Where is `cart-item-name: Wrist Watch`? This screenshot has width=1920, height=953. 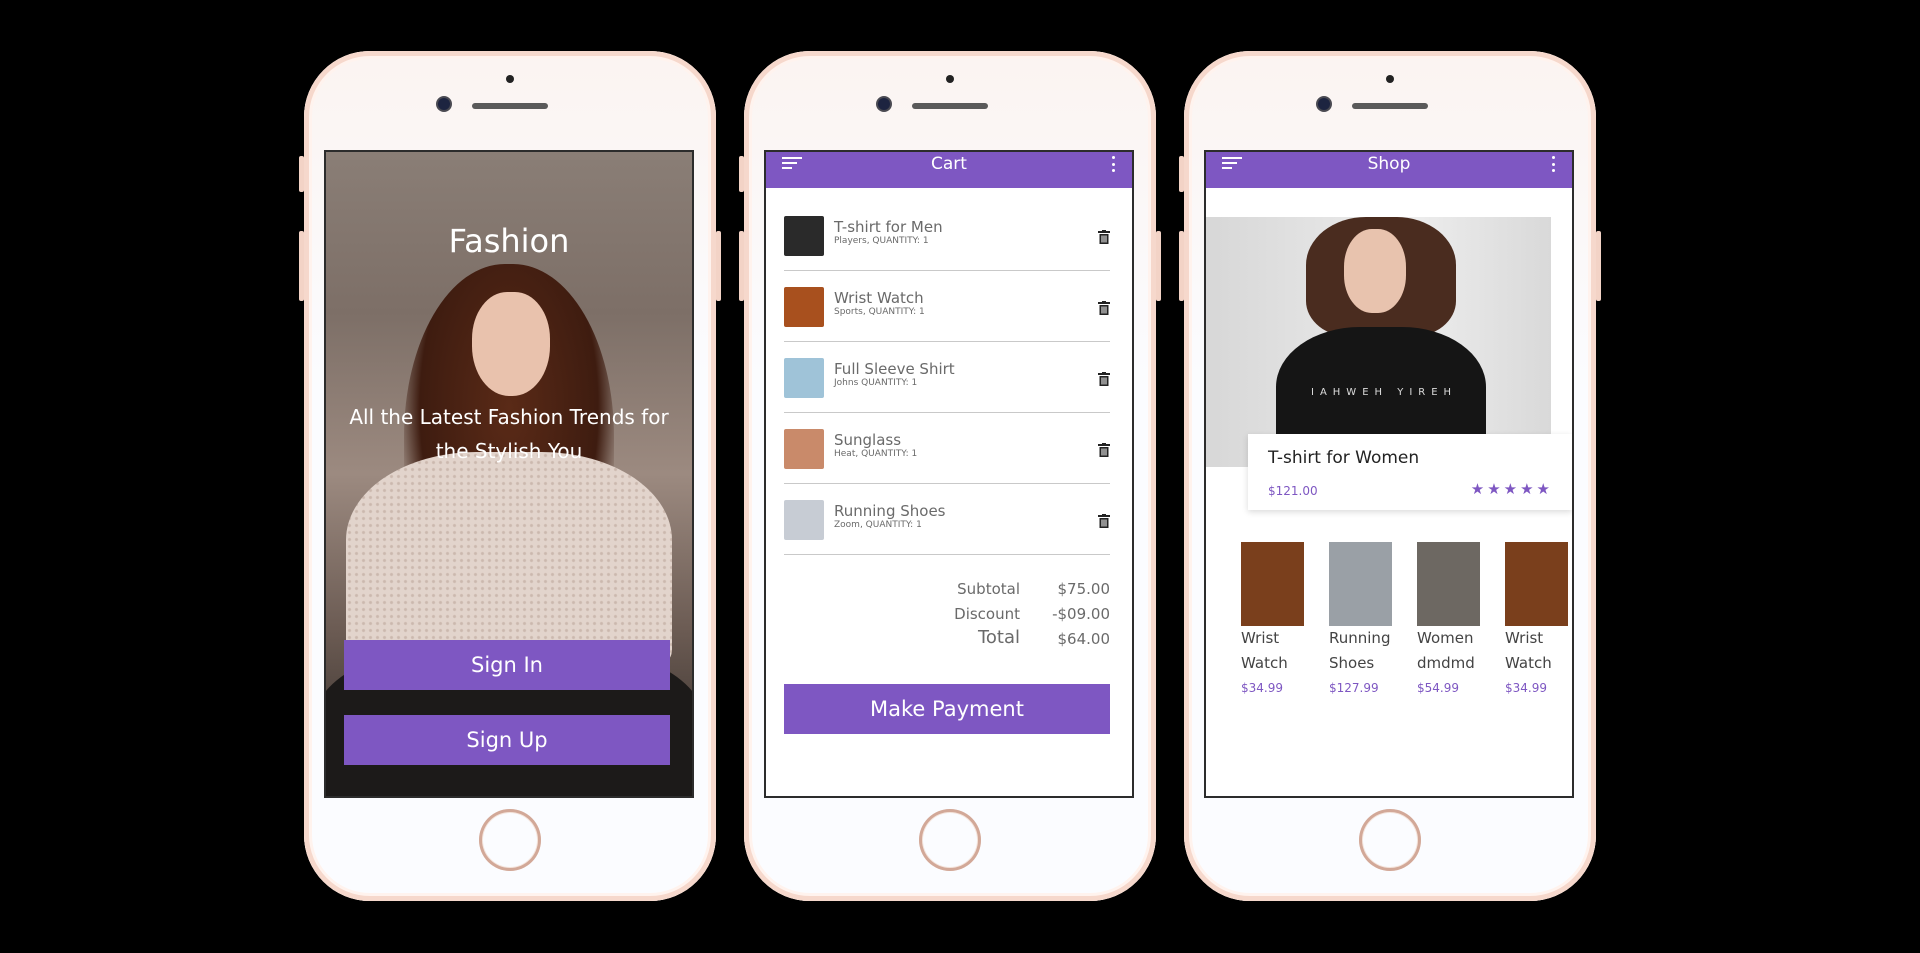 cart-item-name: Wrist Watch is located at coordinates (879, 298).